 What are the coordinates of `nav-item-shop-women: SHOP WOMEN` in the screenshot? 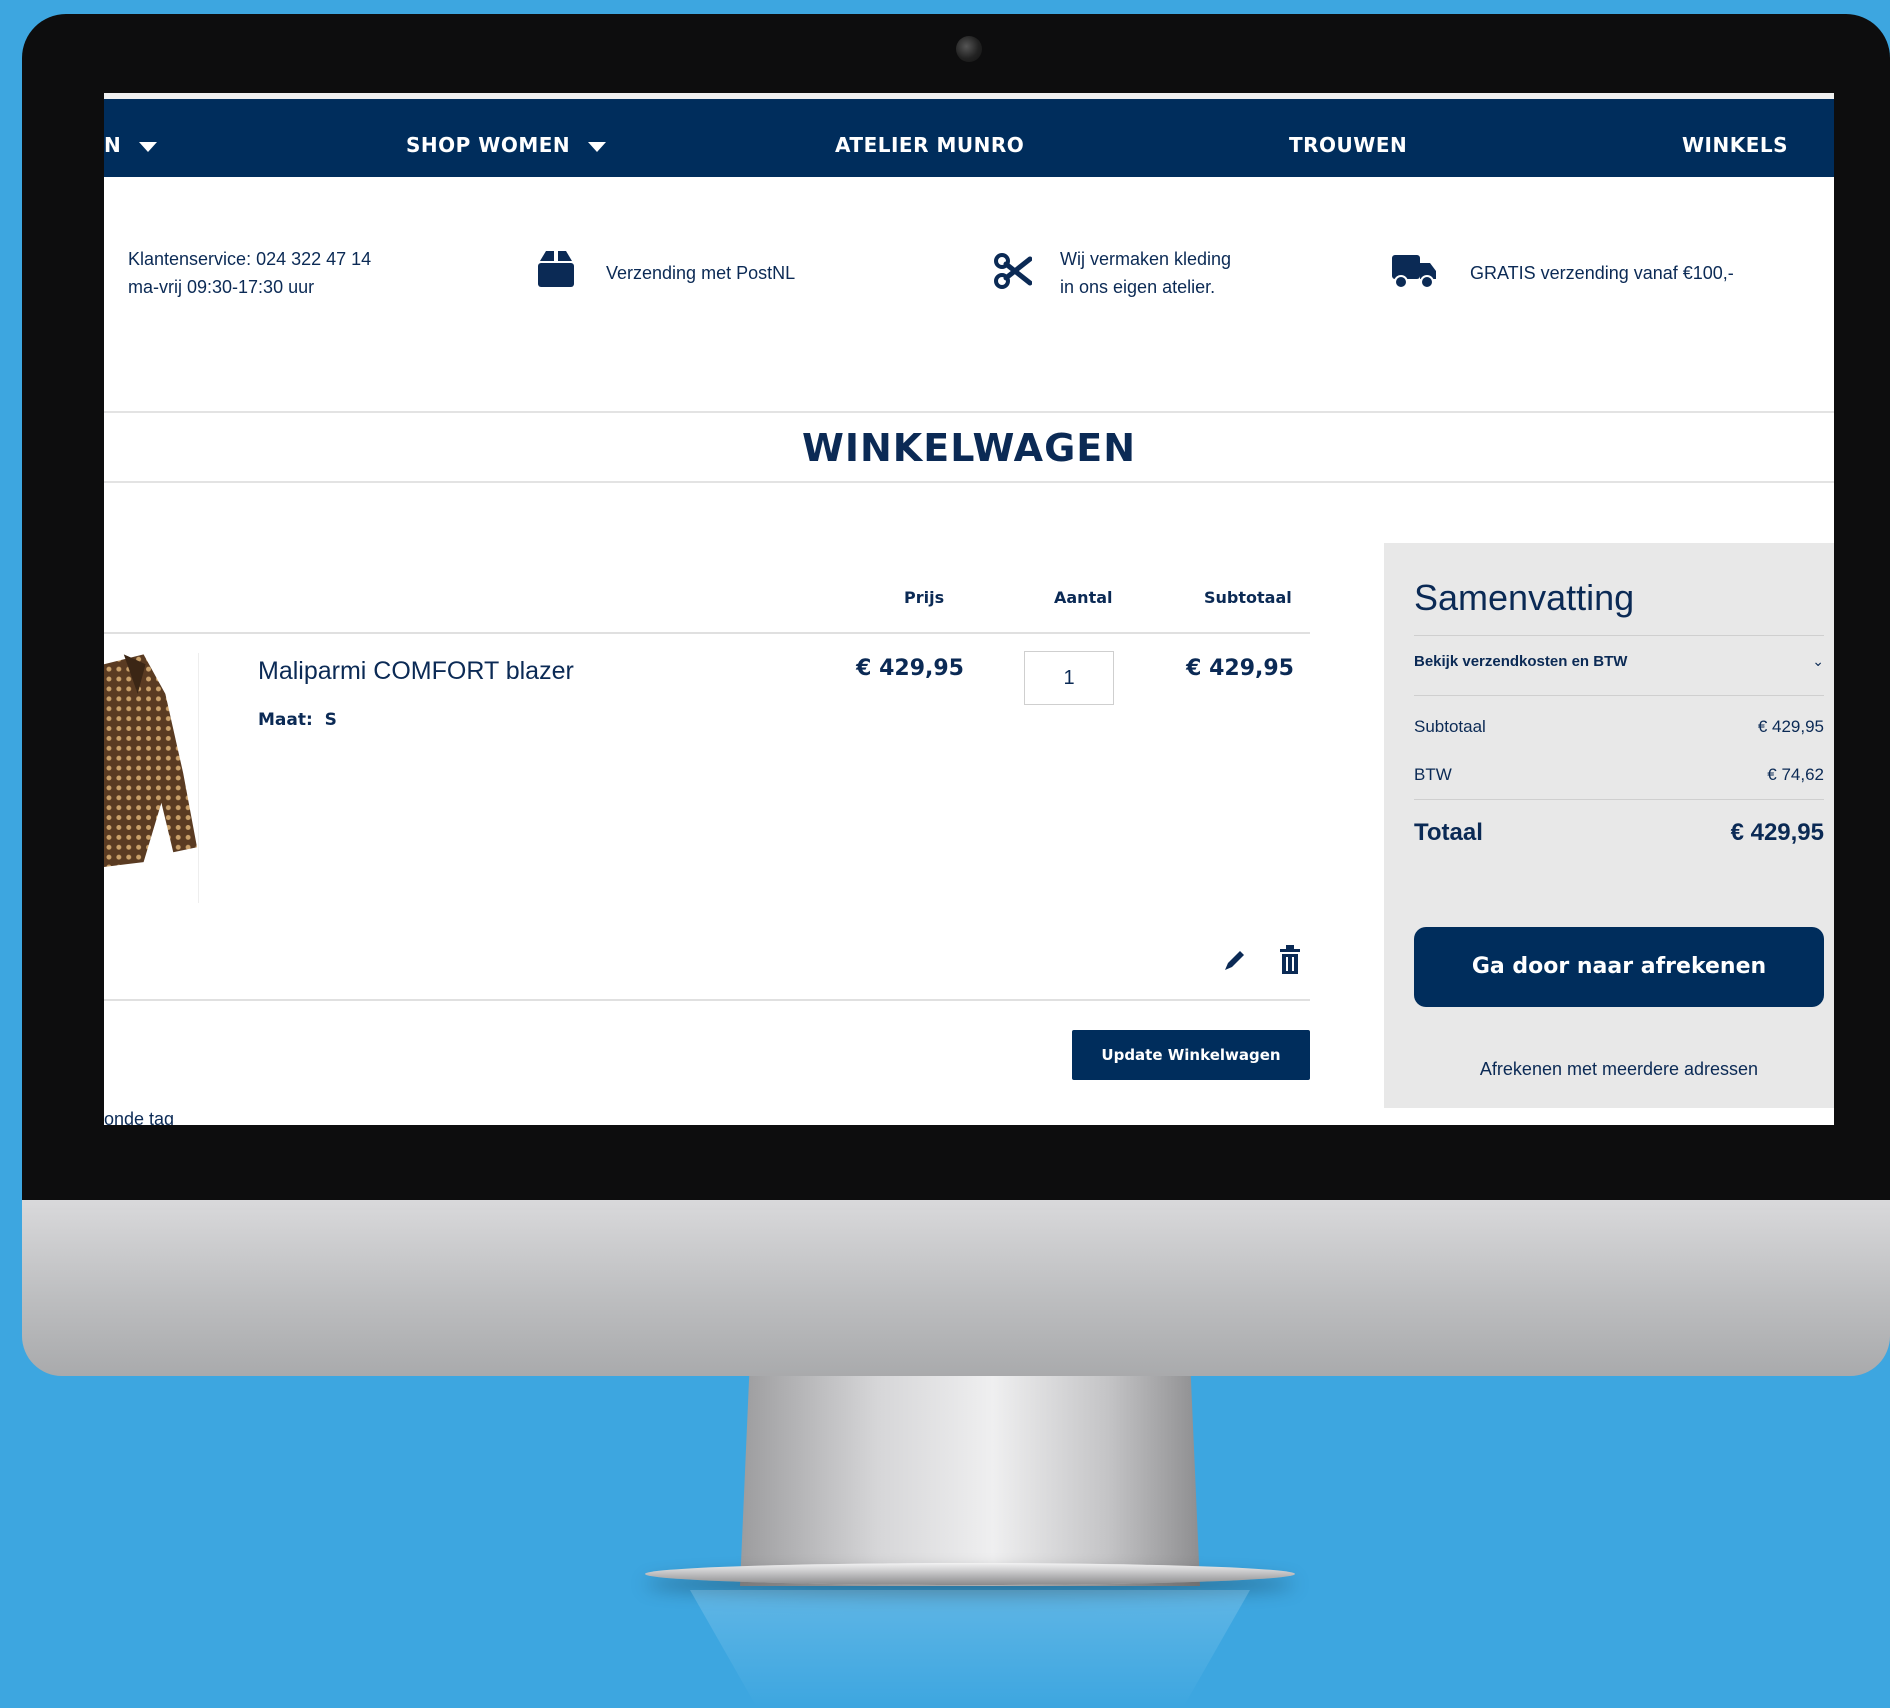 It's located at (506, 145).